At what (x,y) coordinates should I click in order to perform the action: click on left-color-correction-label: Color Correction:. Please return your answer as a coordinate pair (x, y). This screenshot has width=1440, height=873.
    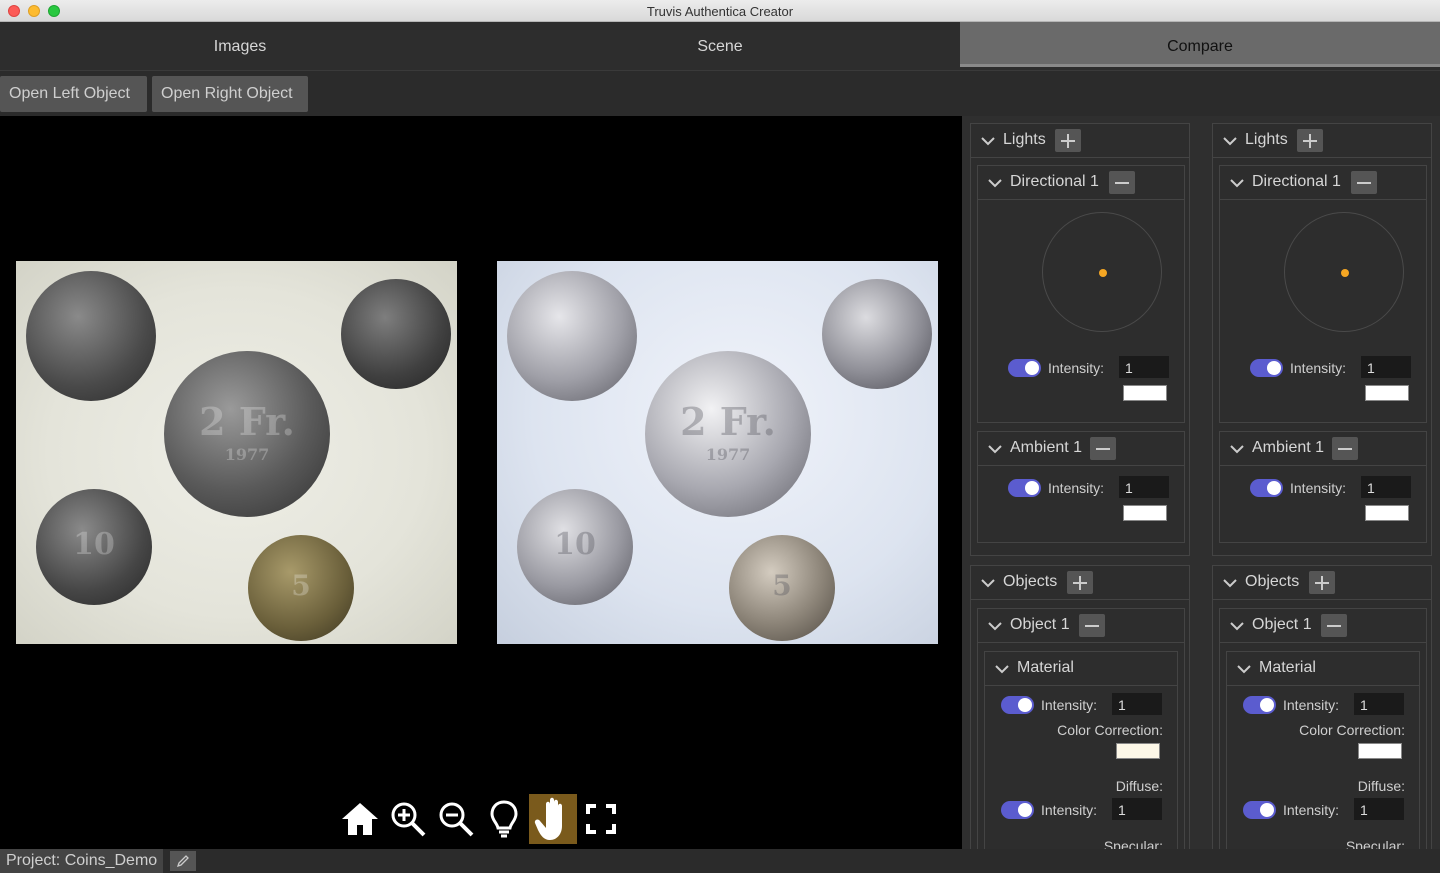
    Looking at the image, I should click on (1110, 730).